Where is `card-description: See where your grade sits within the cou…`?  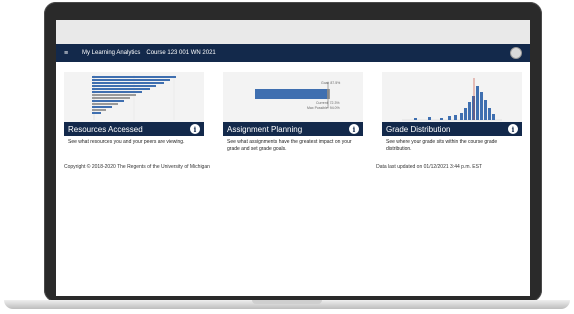 card-description: See where your grade sits within the cou… is located at coordinates (442, 145).